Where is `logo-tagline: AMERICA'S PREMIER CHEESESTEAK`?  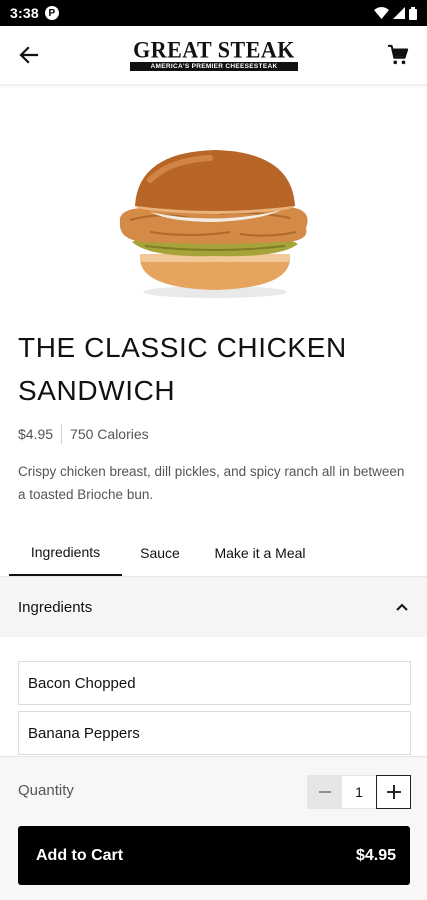 logo-tagline: AMERICA'S PREMIER CHEESESTEAK is located at coordinates (214, 66).